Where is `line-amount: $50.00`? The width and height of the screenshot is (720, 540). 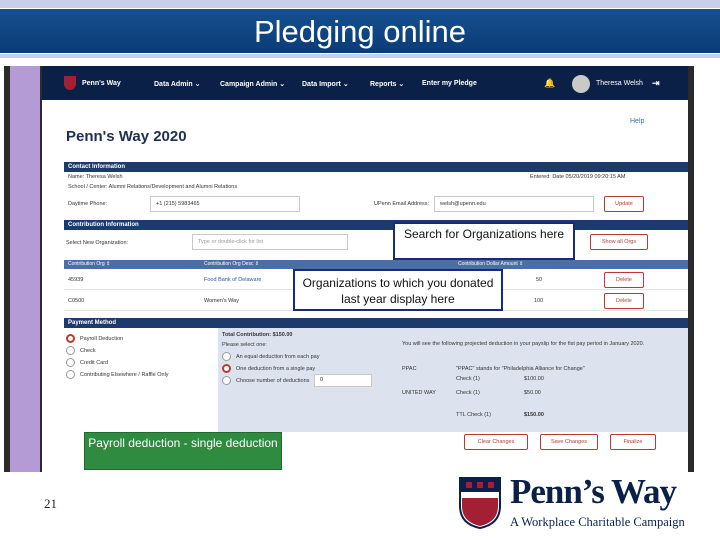
line-amount: $50.00 is located at coordinates (532, 393).